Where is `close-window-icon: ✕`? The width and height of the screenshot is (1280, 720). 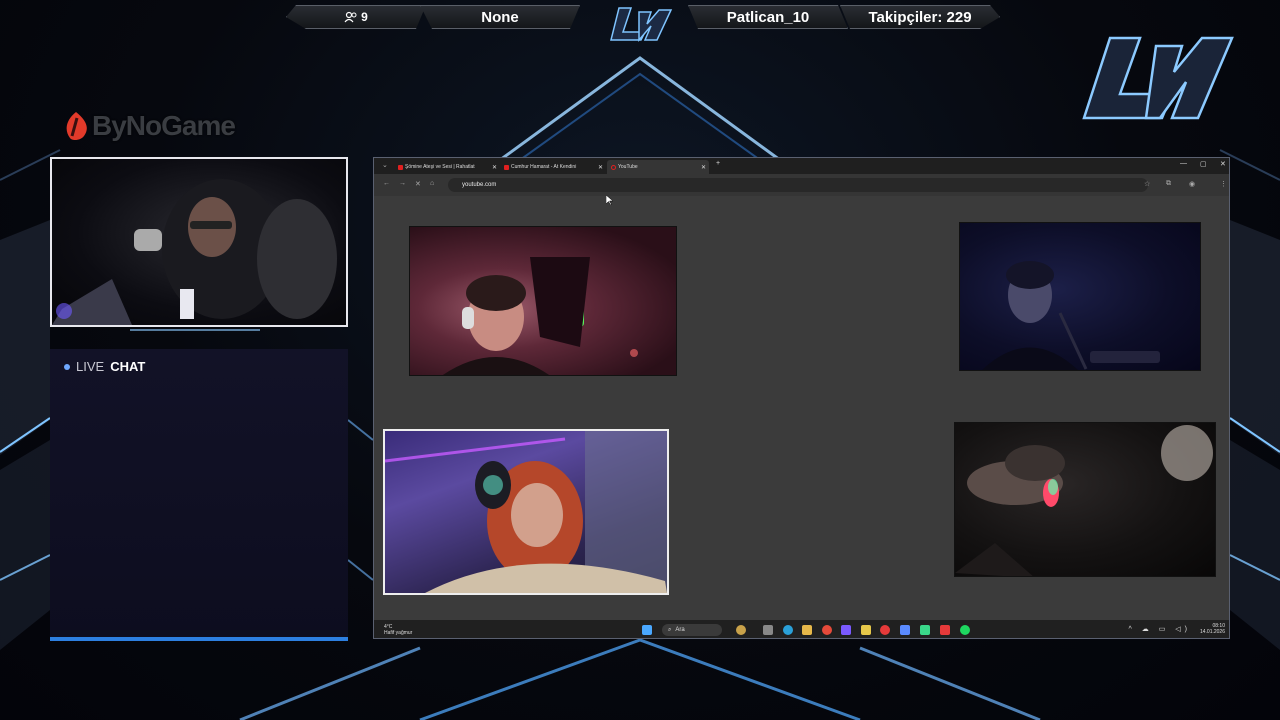
close-window-icon: ✕ is located at coordinates (1223, 164).